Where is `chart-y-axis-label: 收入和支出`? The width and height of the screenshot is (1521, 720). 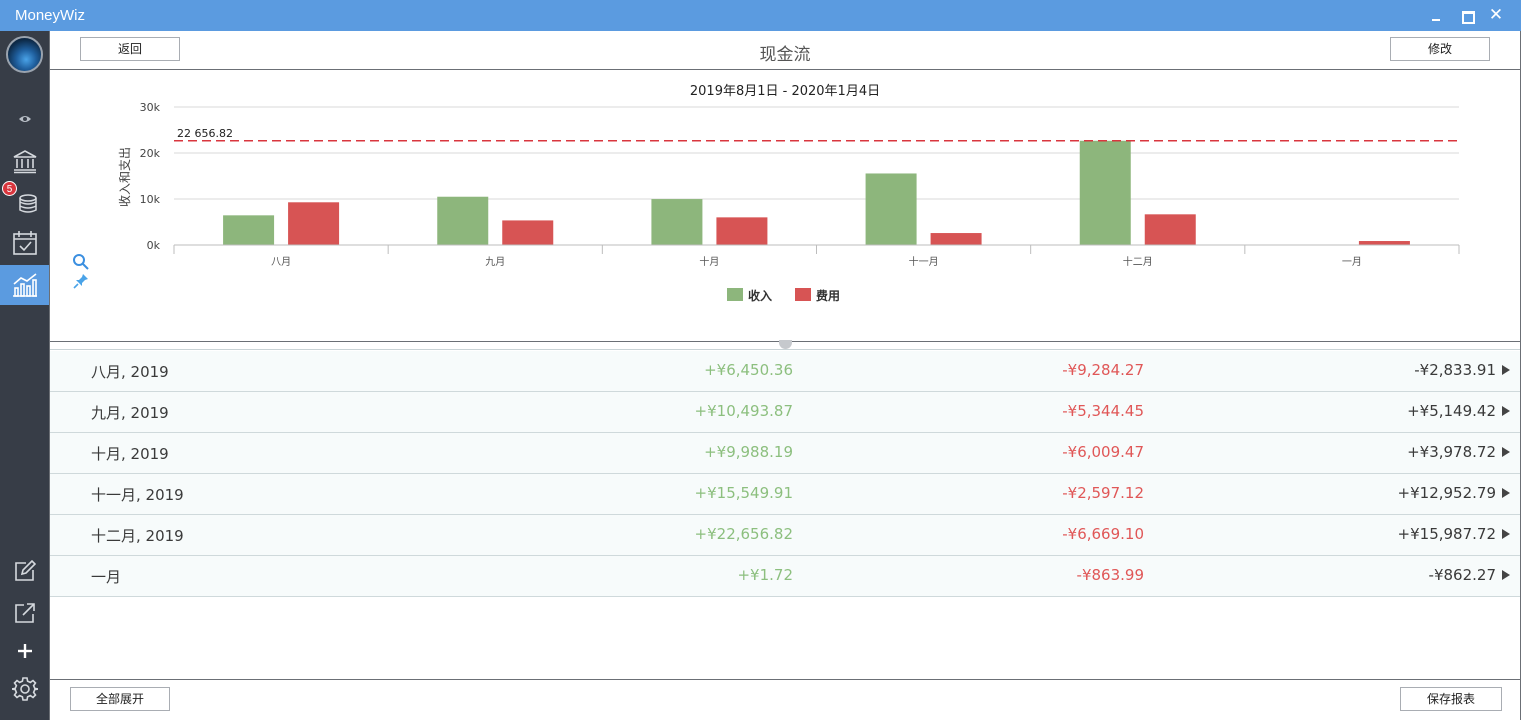
chart-y-axis-label: 收入和支出 is located at coordinates (125, 177).